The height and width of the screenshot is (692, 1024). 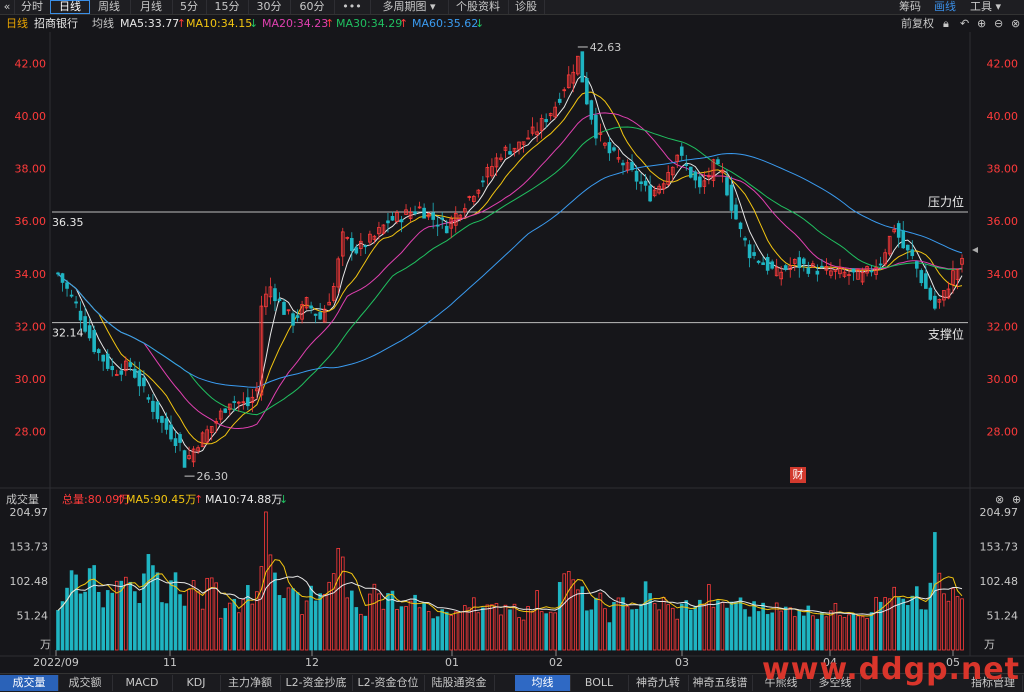 I want to click on volume-tick-left: 102.48, so click(x=29, y=581).